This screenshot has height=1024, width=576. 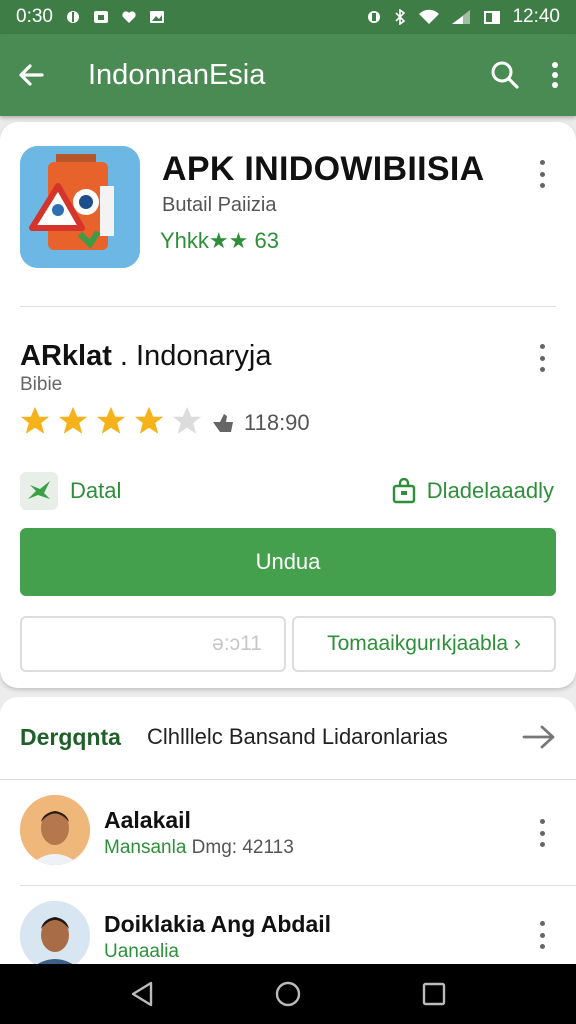 I want to click on battery-icon, so click(x=492, y=17).